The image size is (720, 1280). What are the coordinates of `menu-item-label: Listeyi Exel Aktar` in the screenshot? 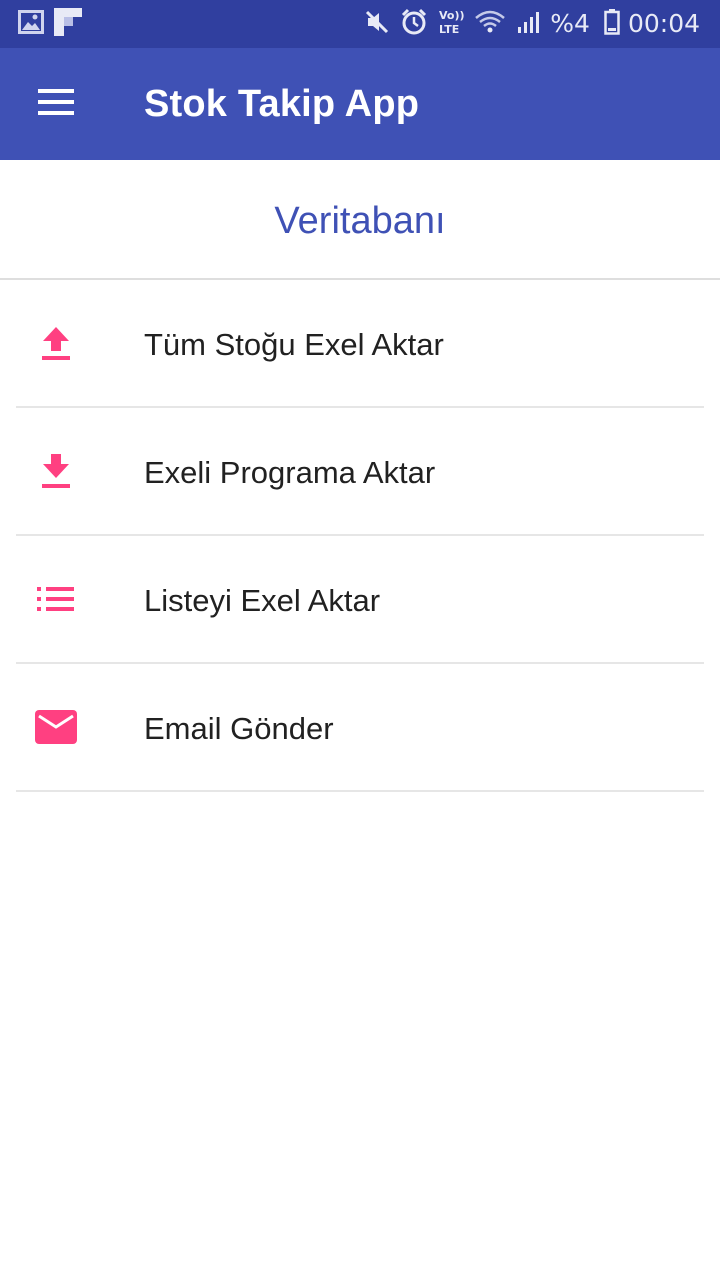 It's located at (262, 600).